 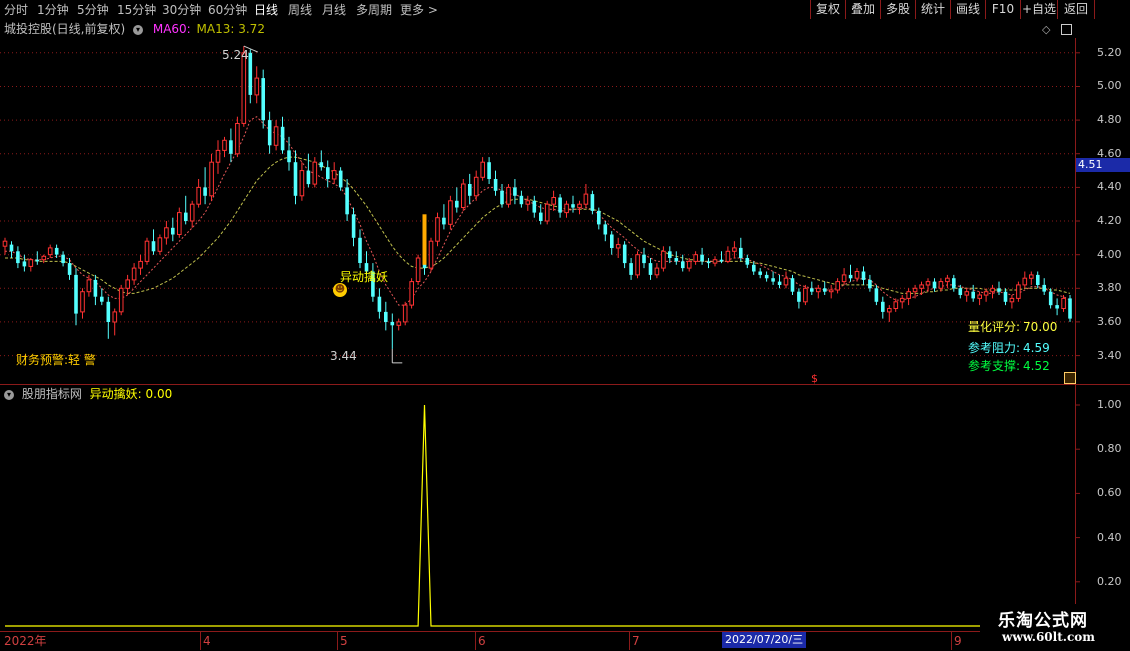 What do you see at coordinates (994, 327) in the screenshot?
I see `quant-score-label: 量化评分:` at bounding box center [994, 327].